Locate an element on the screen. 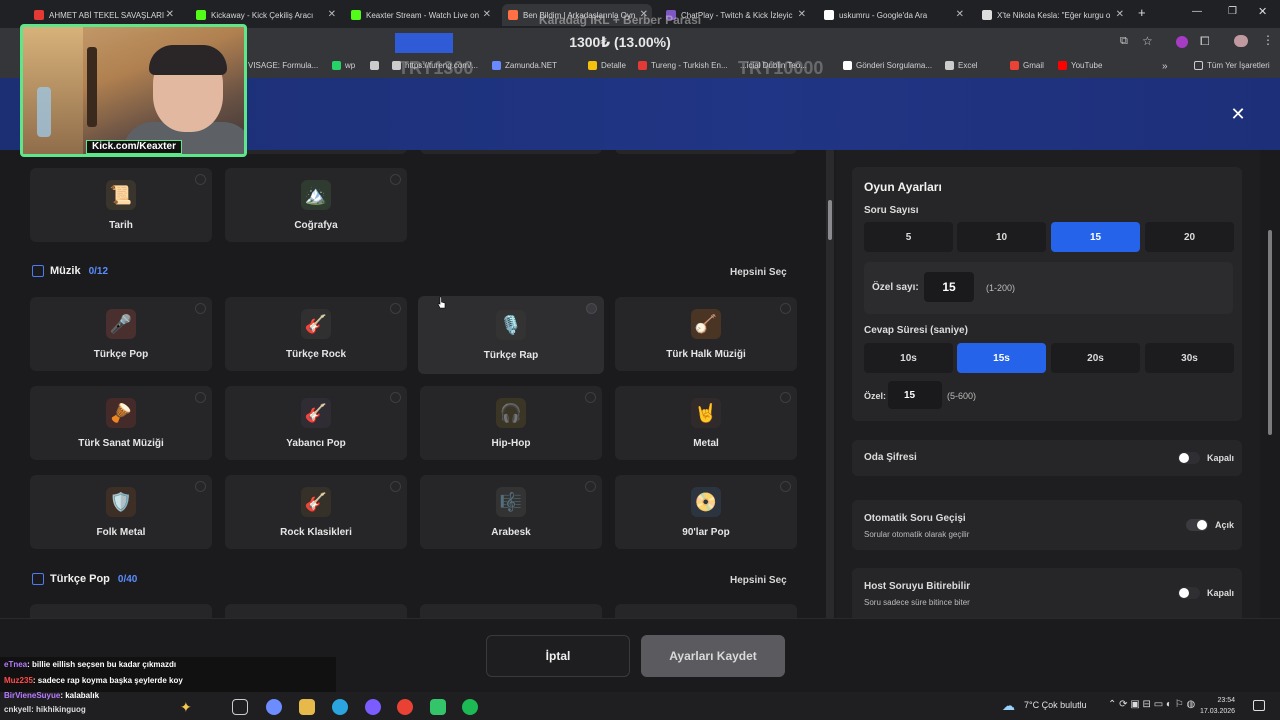 This screenshot has width=1280, height=720. save-settings-button: Ayarları Kaydet is located at coordinates (713, 656).